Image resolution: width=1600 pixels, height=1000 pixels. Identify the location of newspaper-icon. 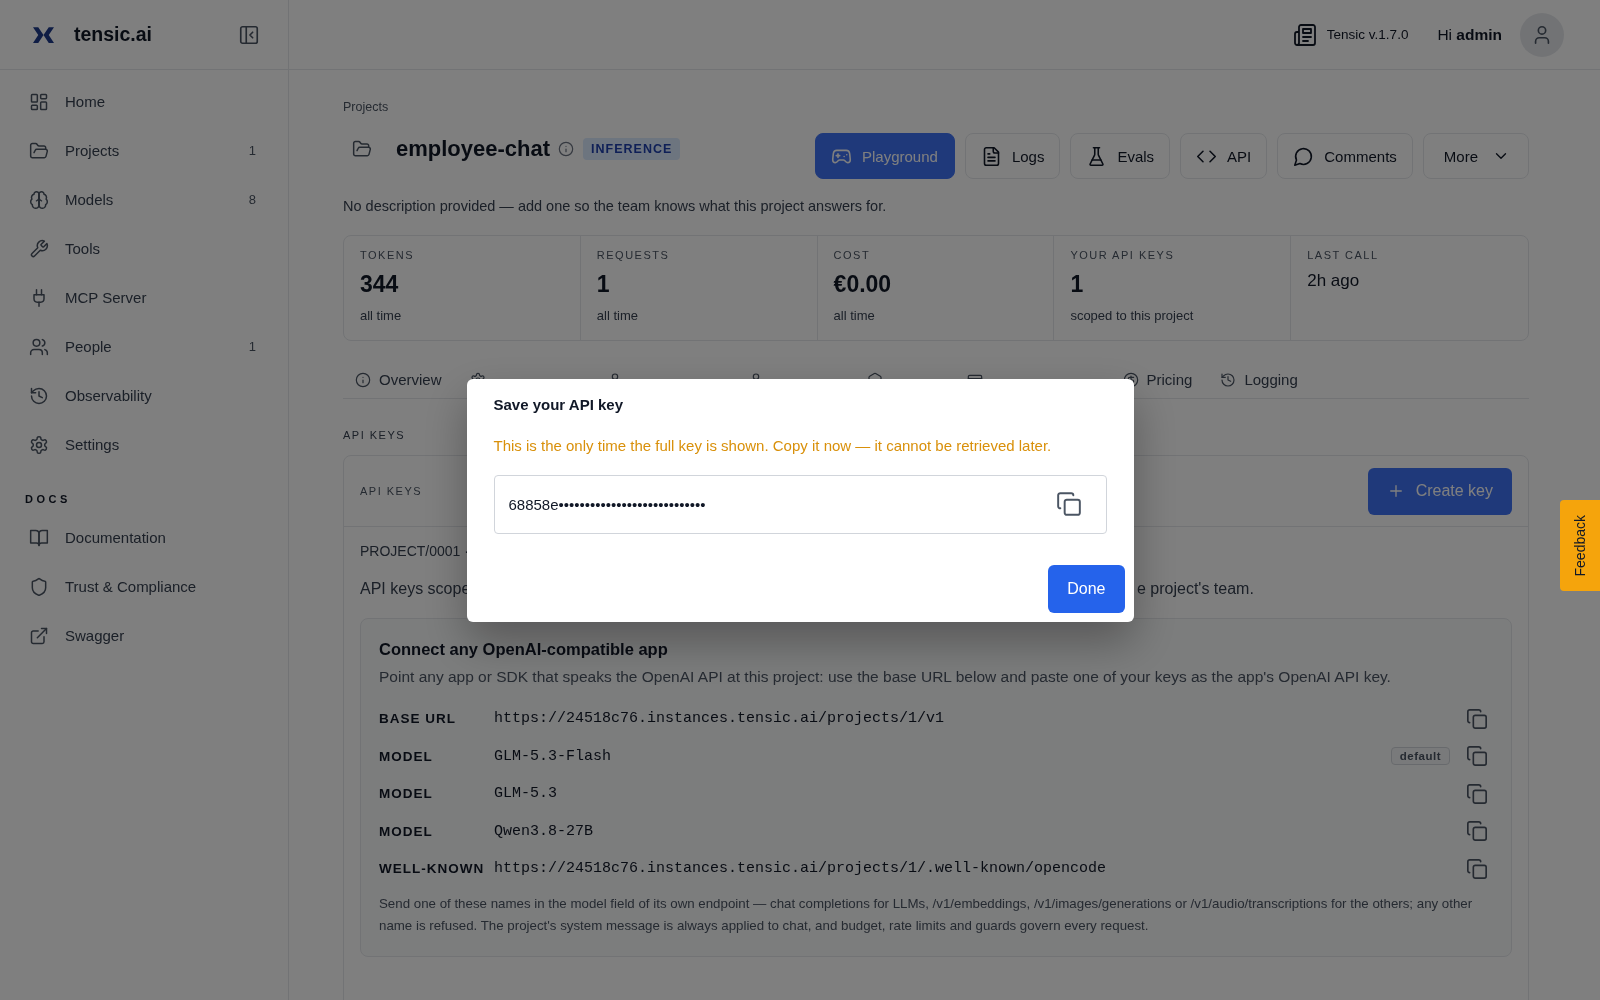
(1304, 34).